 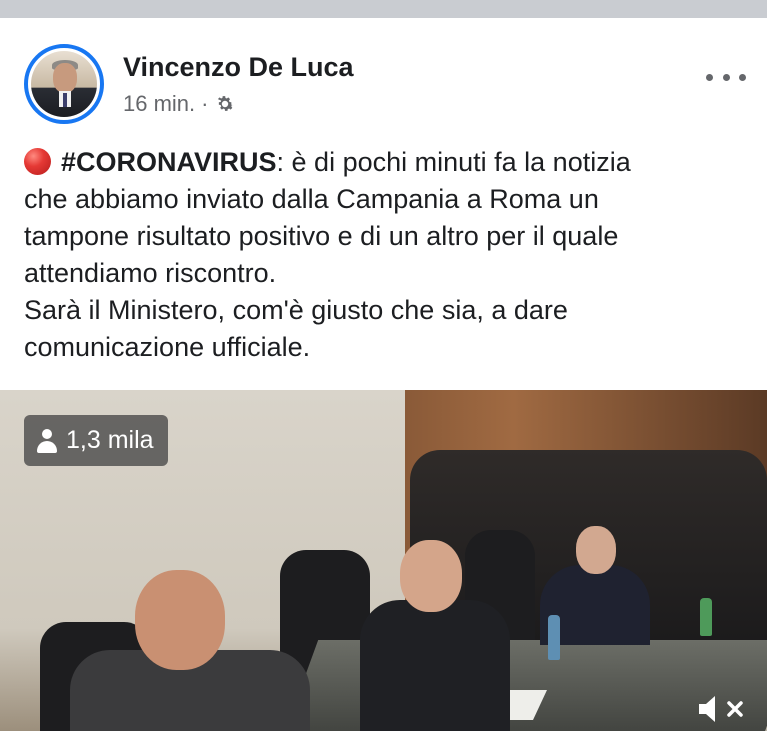 What do you see at coordinates (159, 104) in the screenshot?
I see `post-timestamp: 16 min.` at bounding box center [159, 104].